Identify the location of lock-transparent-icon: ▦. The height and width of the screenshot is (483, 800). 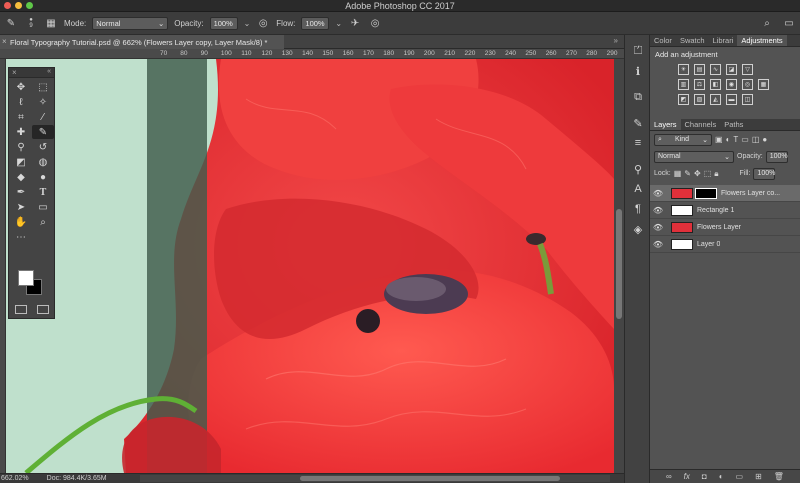
(678, 173).